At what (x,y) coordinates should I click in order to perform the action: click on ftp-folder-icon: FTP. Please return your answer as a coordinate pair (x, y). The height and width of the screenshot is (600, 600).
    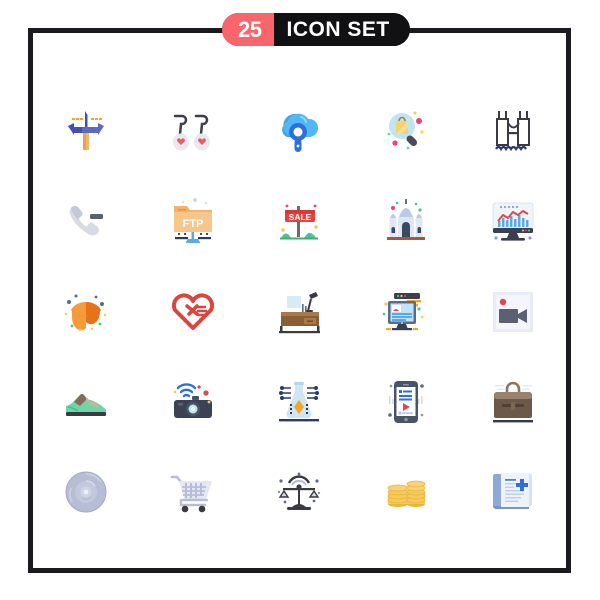
    Looking at the image, I should click on (192, 220).